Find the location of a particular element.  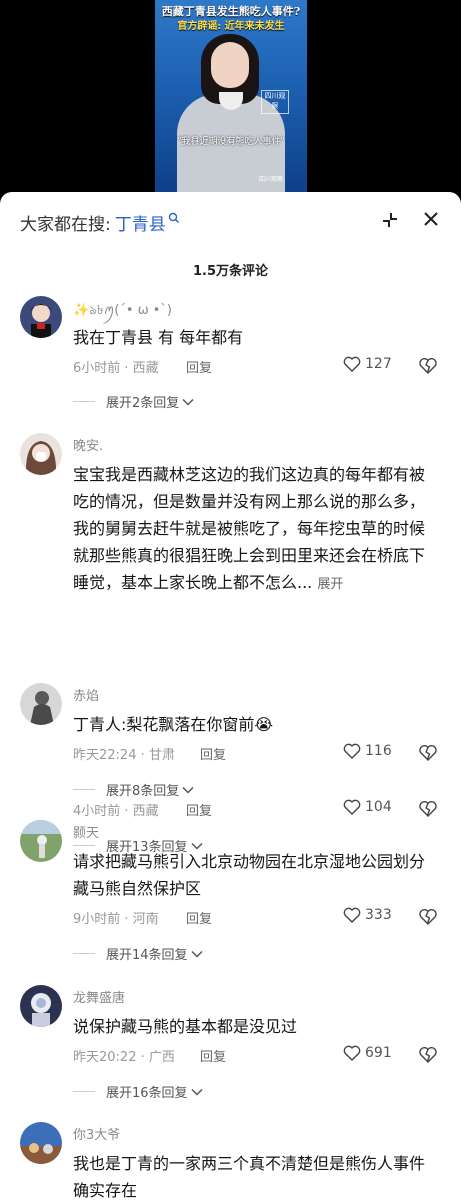

expand-replies-button: 展开2条回复 is located at coordinates (133, 401).